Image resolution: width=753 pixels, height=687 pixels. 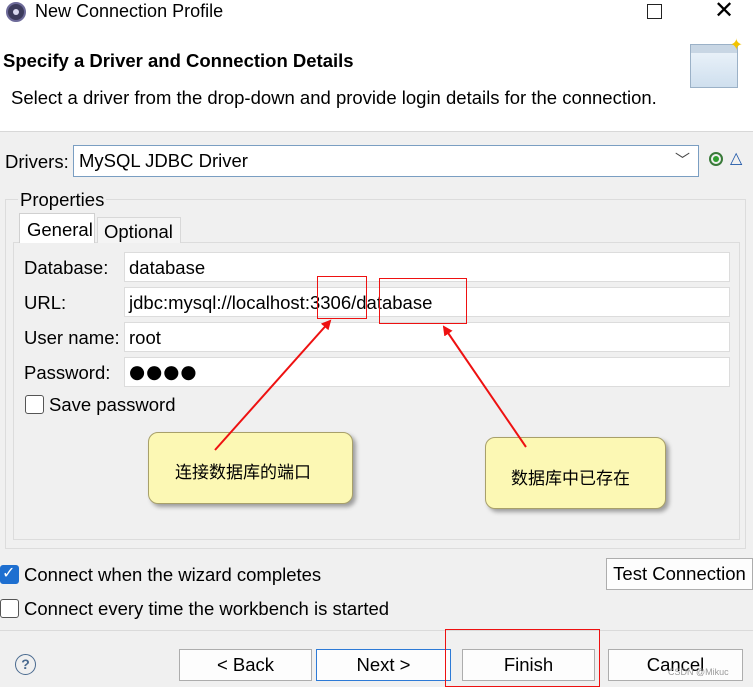 I want to click on chevron-down-icon: ﹀, so click(x=682, y=160).